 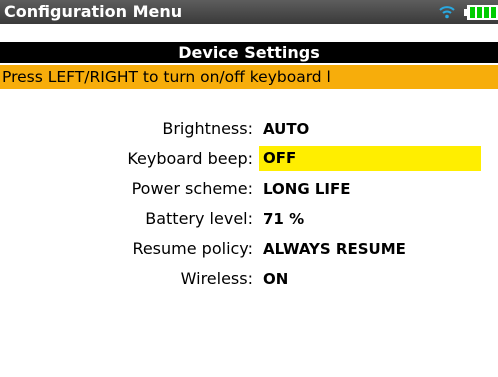 I want to click on setting-label: Brightness:, so click(x=207, y=128).